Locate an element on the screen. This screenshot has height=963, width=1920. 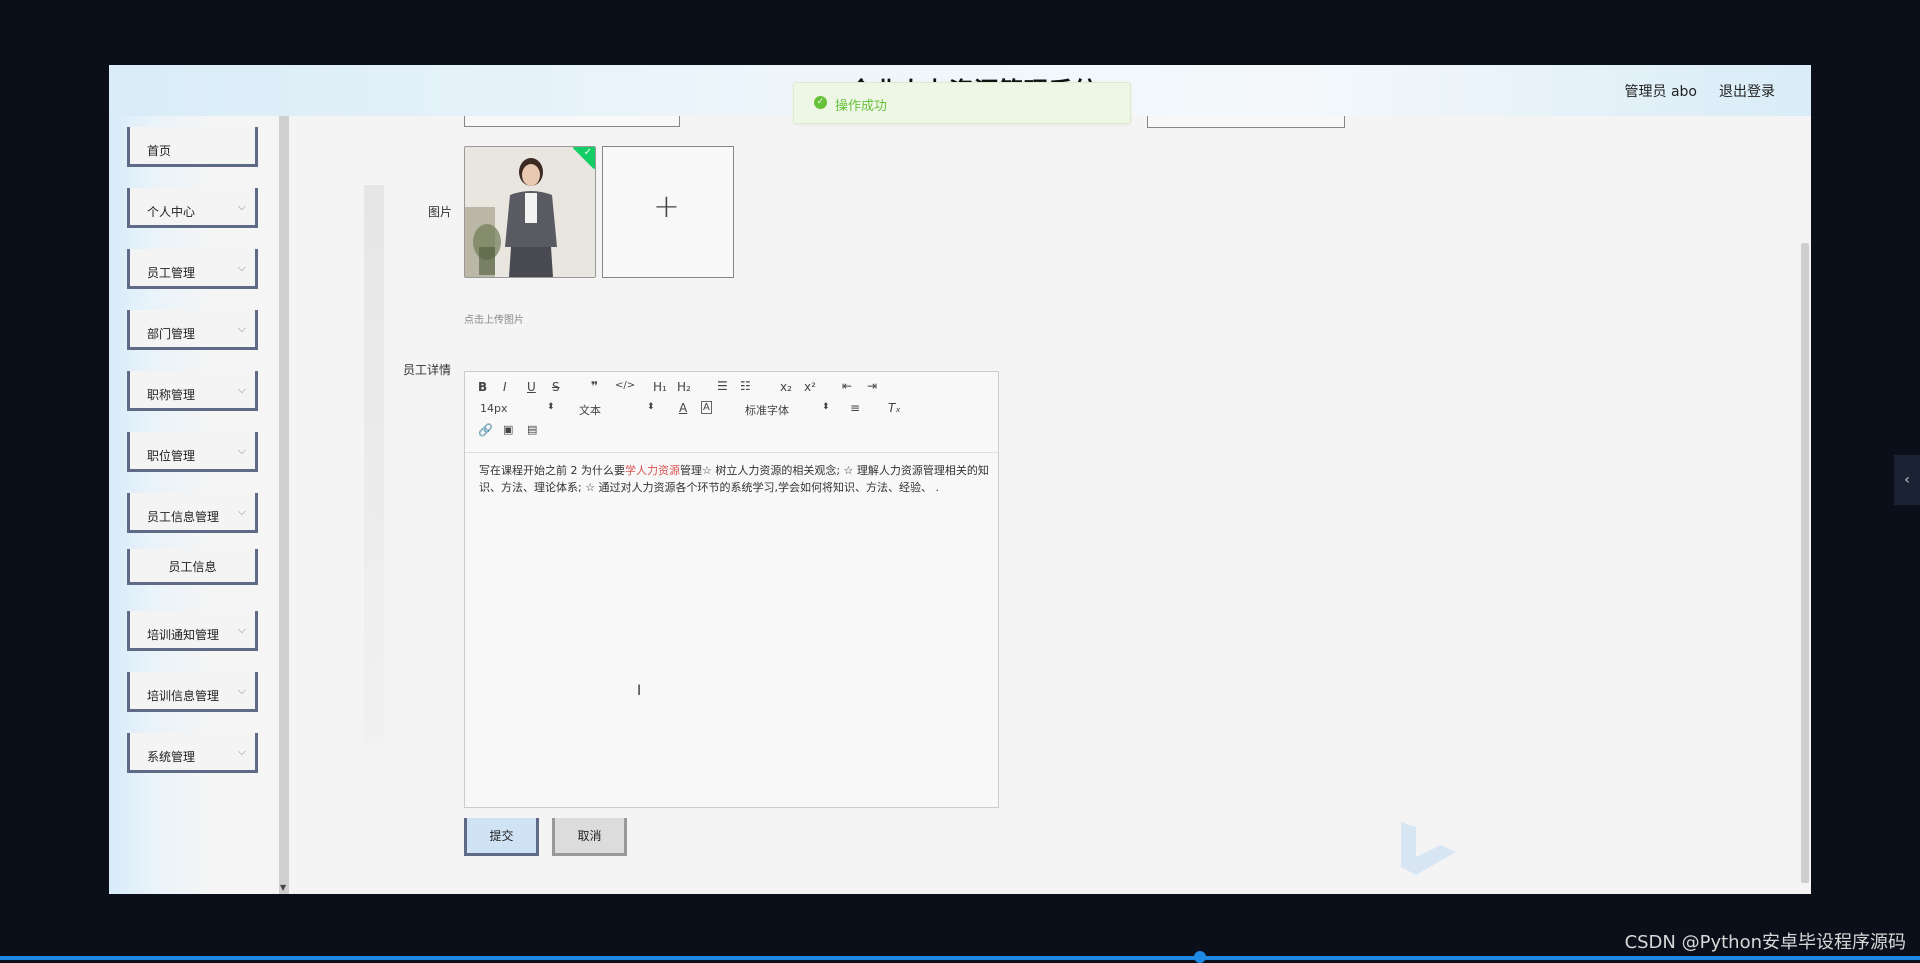
sidebar-item-department-management: 部门管理 ⌵ is located at coordinates (192, 330).